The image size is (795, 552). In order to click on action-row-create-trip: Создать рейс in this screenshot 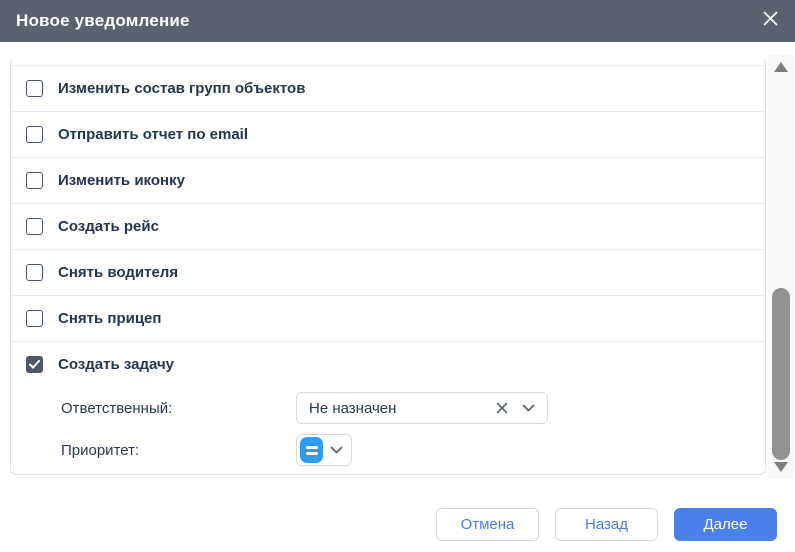, I will do `click(388, 227)`.